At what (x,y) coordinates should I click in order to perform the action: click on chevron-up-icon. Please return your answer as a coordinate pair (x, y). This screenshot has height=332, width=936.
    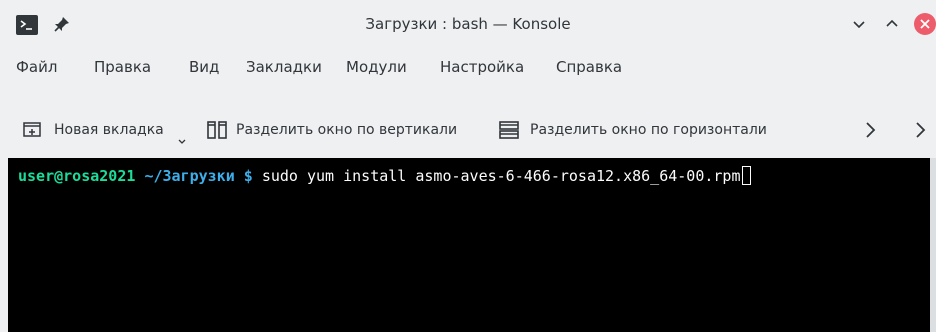
    Looking at the image, I should click on (892, 23).